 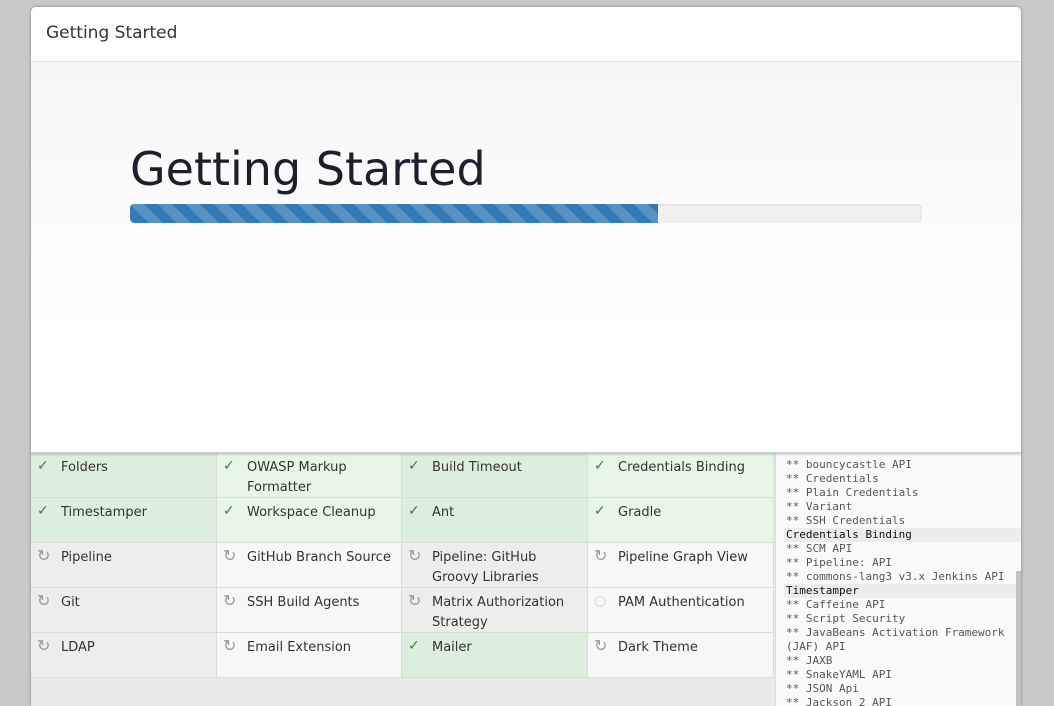 I want to click on log-line: ** SSH Credentials, so click(x=846, y=520).